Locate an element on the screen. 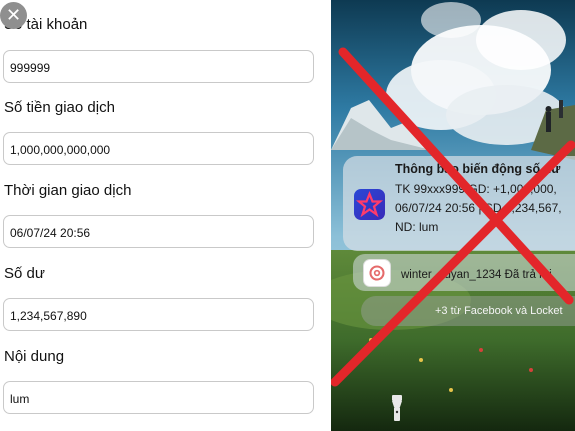 The width and height of the screenshot is (575, 431). content-input: lum is located at coordinates (158, 397).